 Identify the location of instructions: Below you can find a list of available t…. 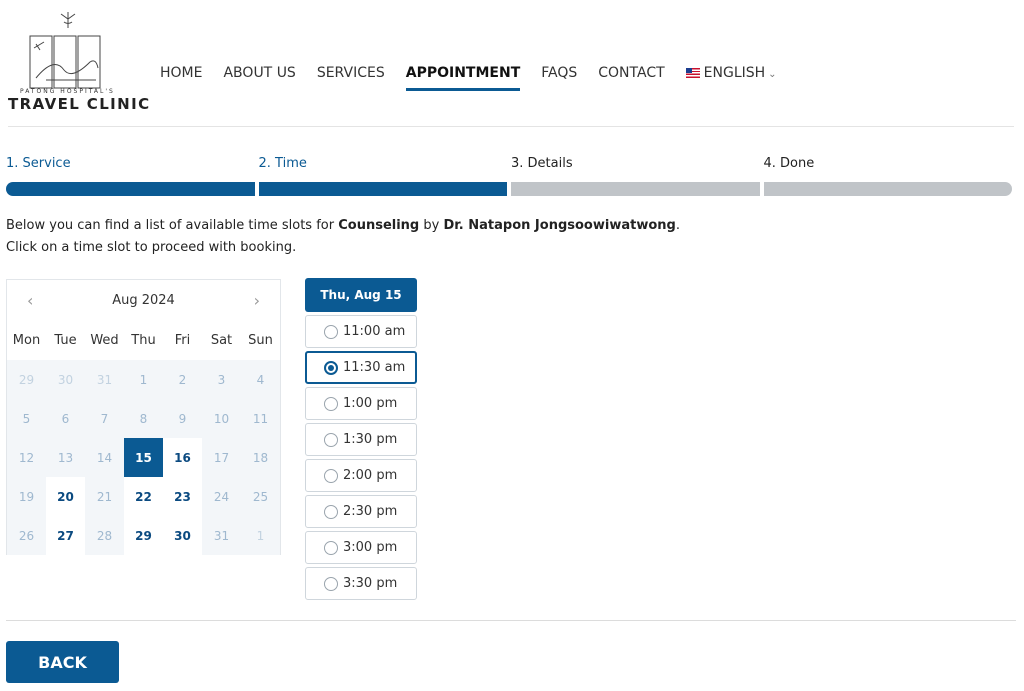
(343, 237).